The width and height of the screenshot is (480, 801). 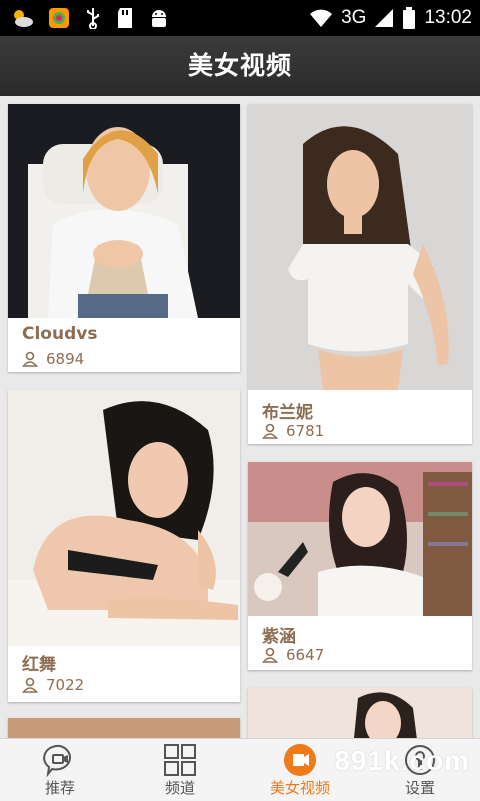 I want to click on viewer-count-value: 6647, so click(x=305, y=655).